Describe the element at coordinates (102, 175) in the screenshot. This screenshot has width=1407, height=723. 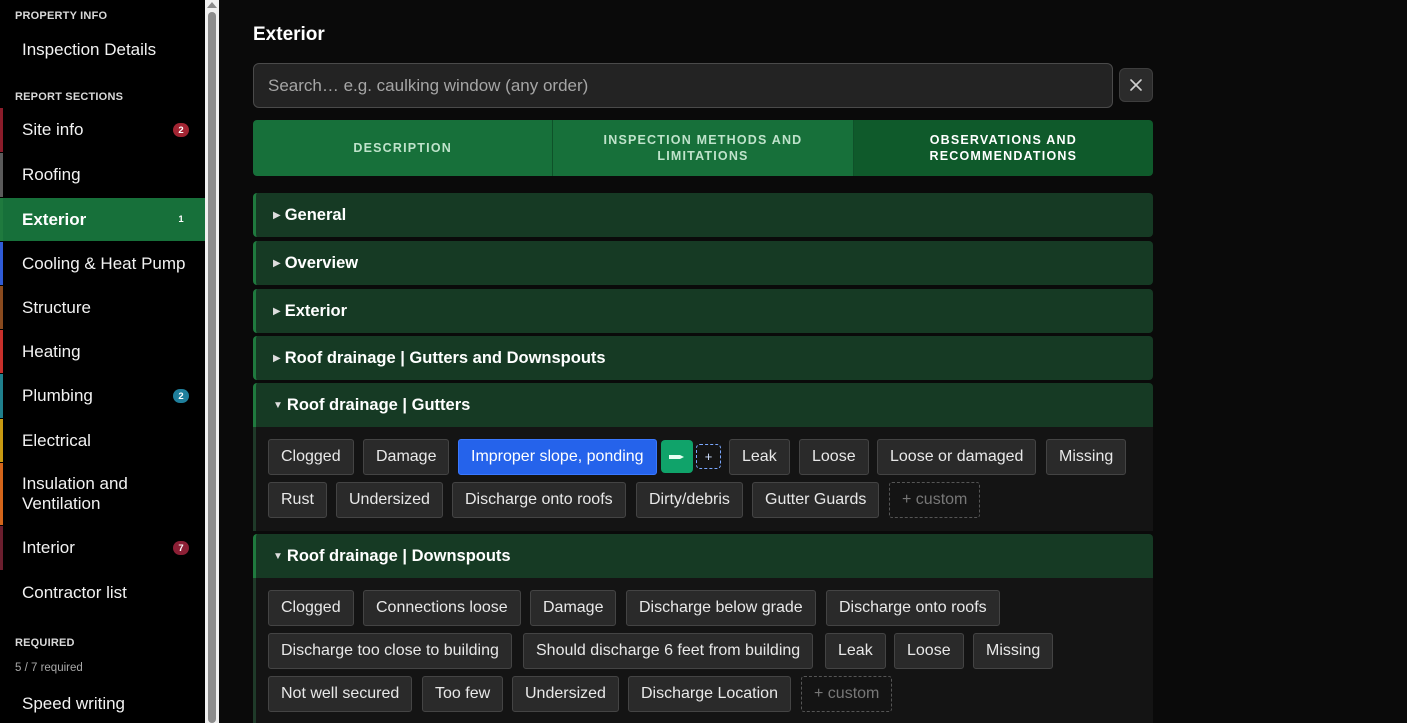
I see `sidebar-item-roofing: Roofing` at that location.